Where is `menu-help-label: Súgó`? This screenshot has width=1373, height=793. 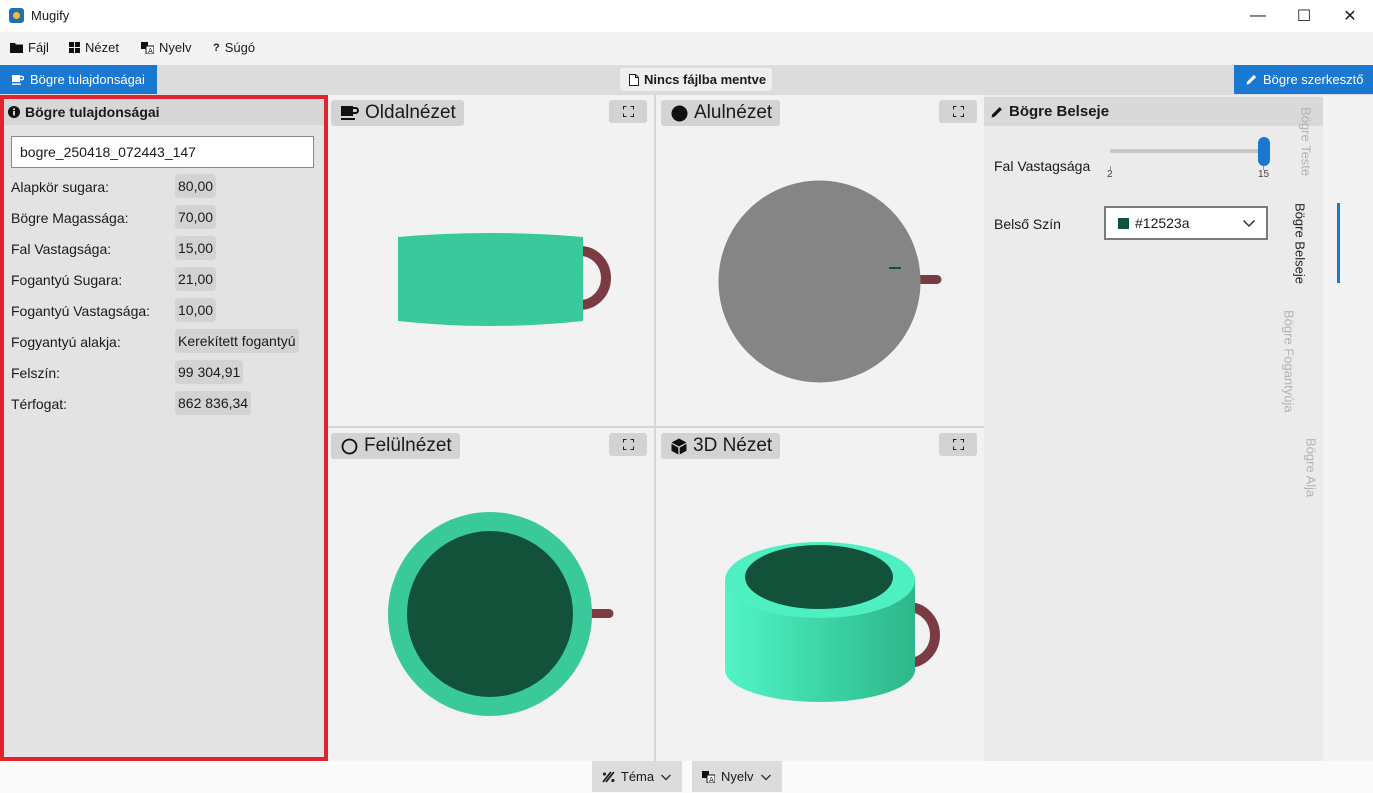
menu-help-label: Súgó is located at coordinates (240, 47).